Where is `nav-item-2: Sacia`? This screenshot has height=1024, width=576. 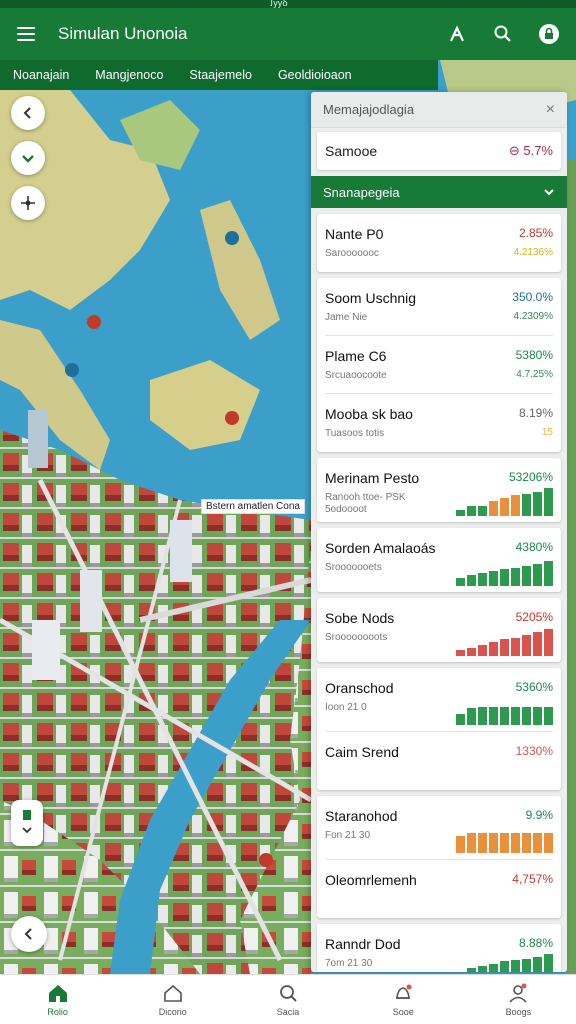
nav-item-2: Sacia is located at coordinates (287, 999).